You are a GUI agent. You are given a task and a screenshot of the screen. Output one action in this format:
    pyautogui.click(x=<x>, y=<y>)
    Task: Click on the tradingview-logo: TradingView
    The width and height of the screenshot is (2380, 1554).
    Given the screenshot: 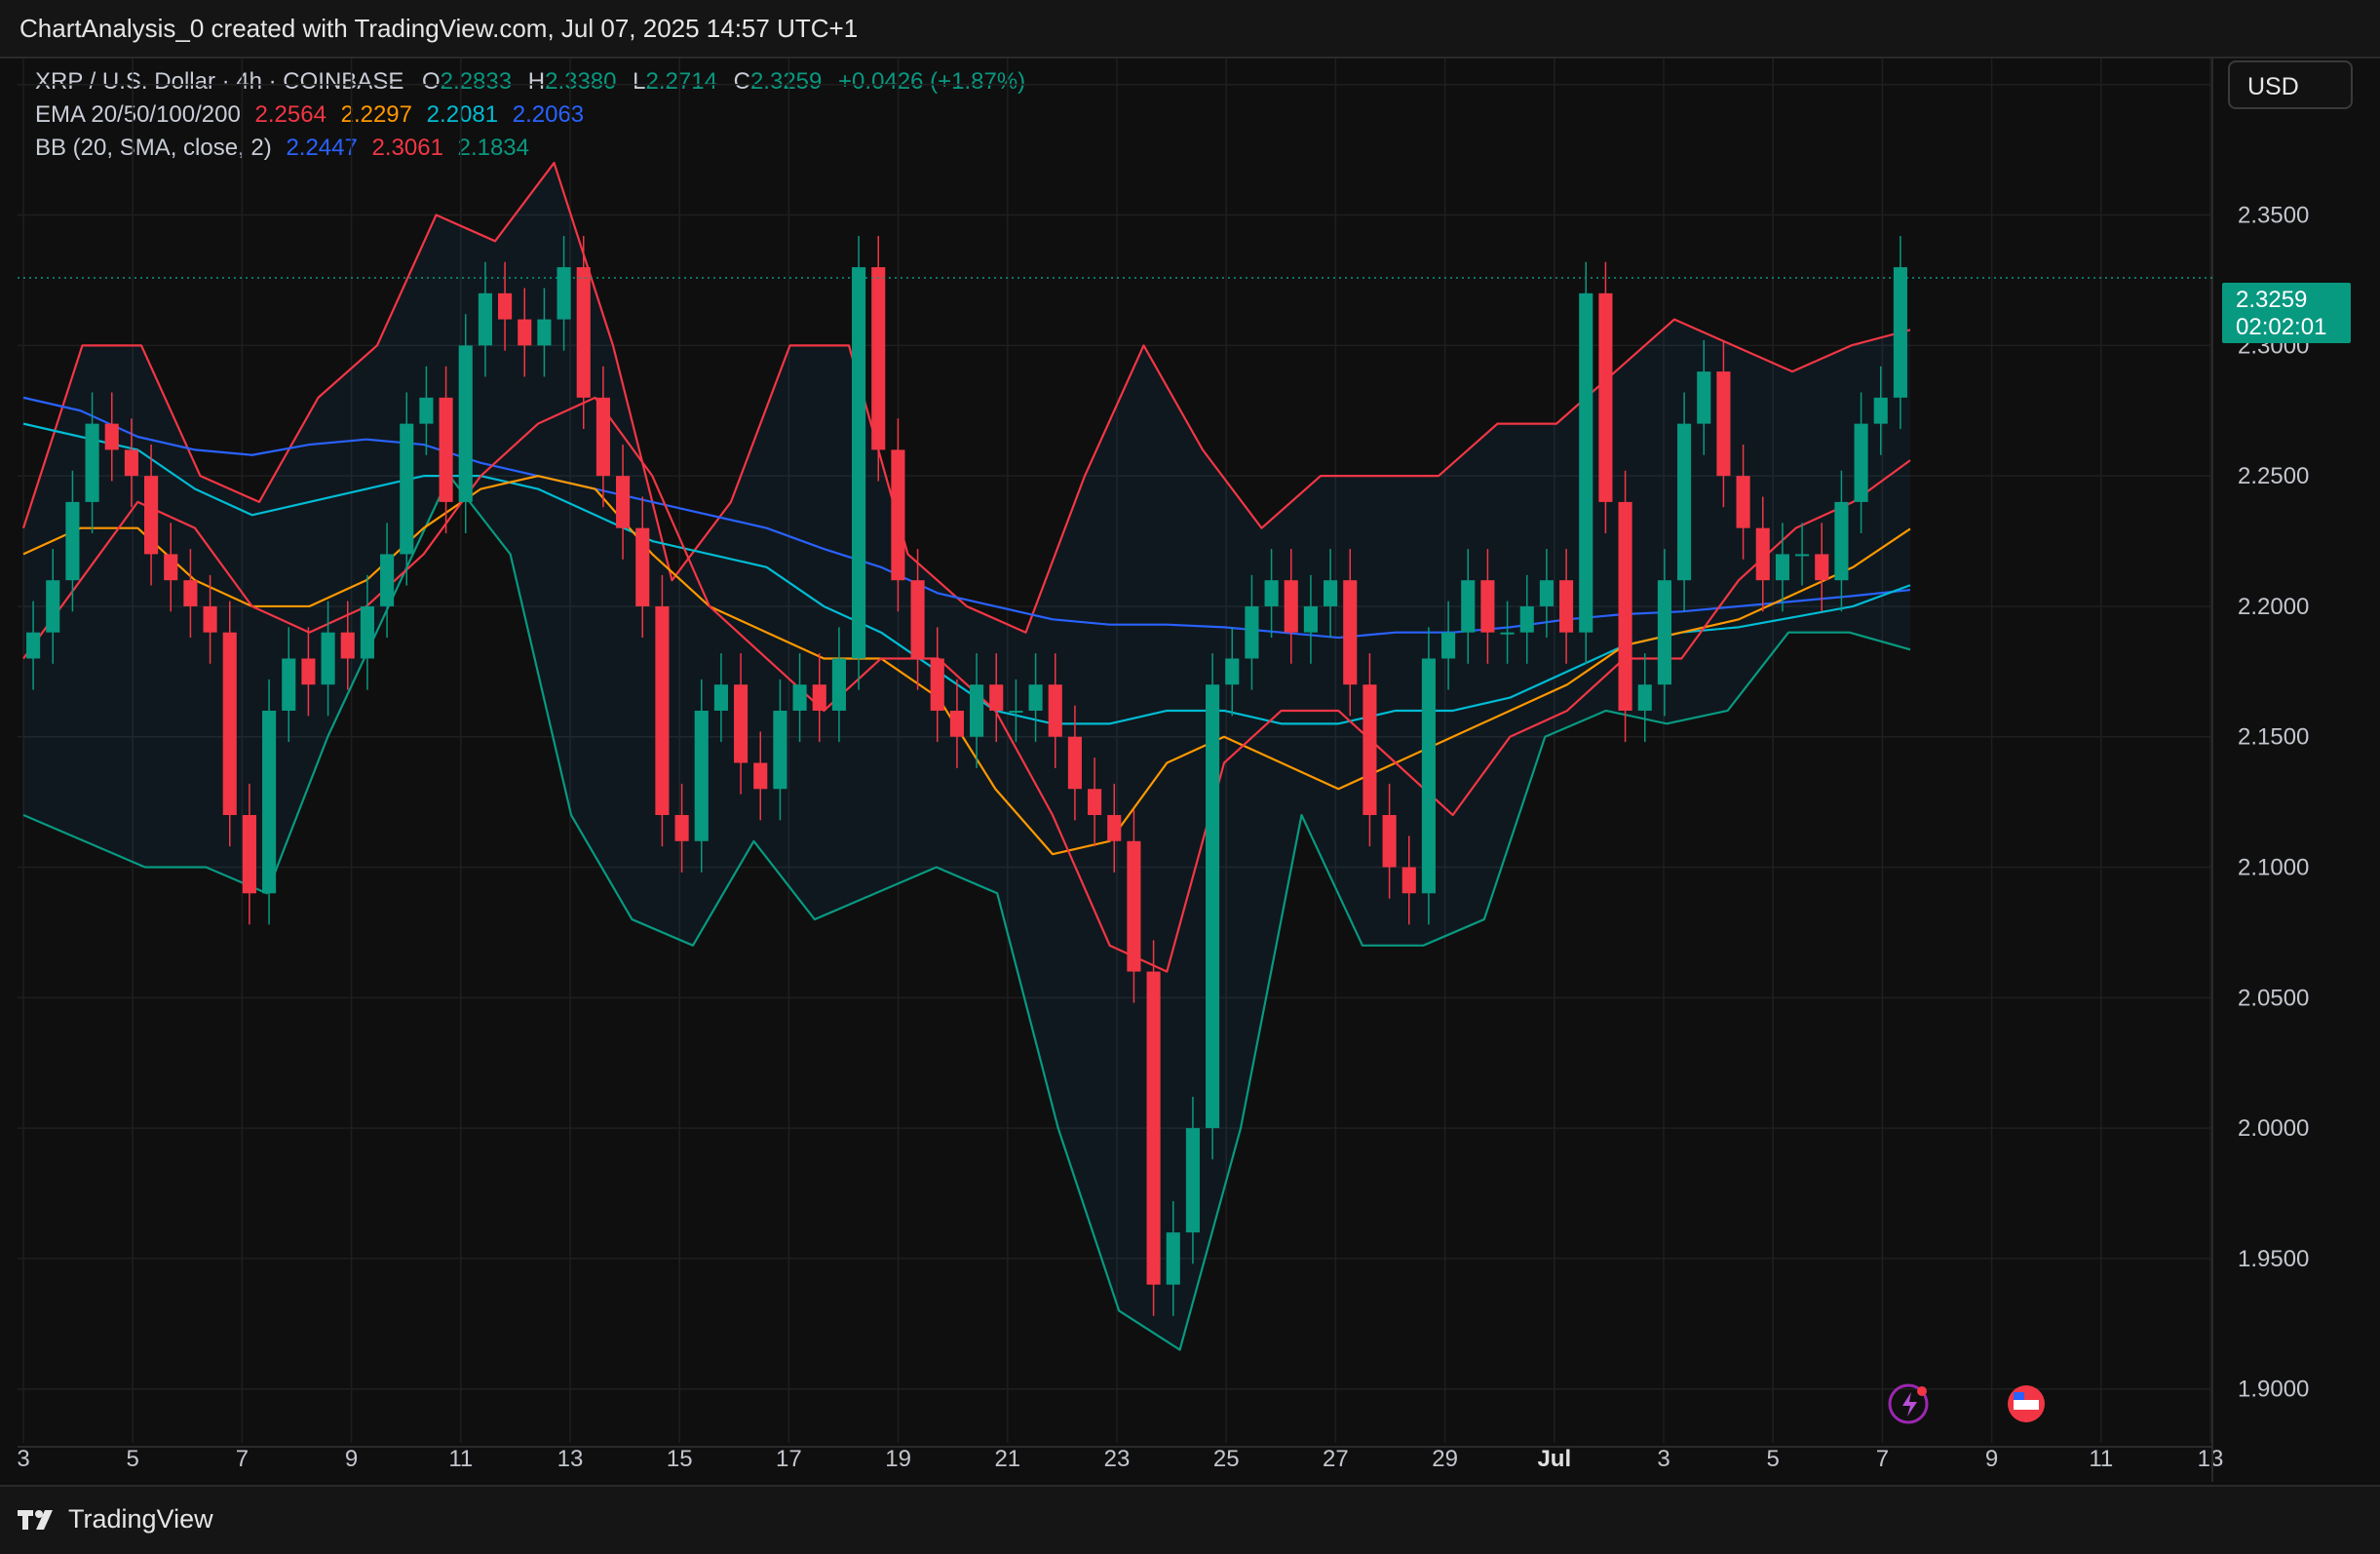 What is the action you would take?
    pyautogui.click(x=115, y=1519)
    